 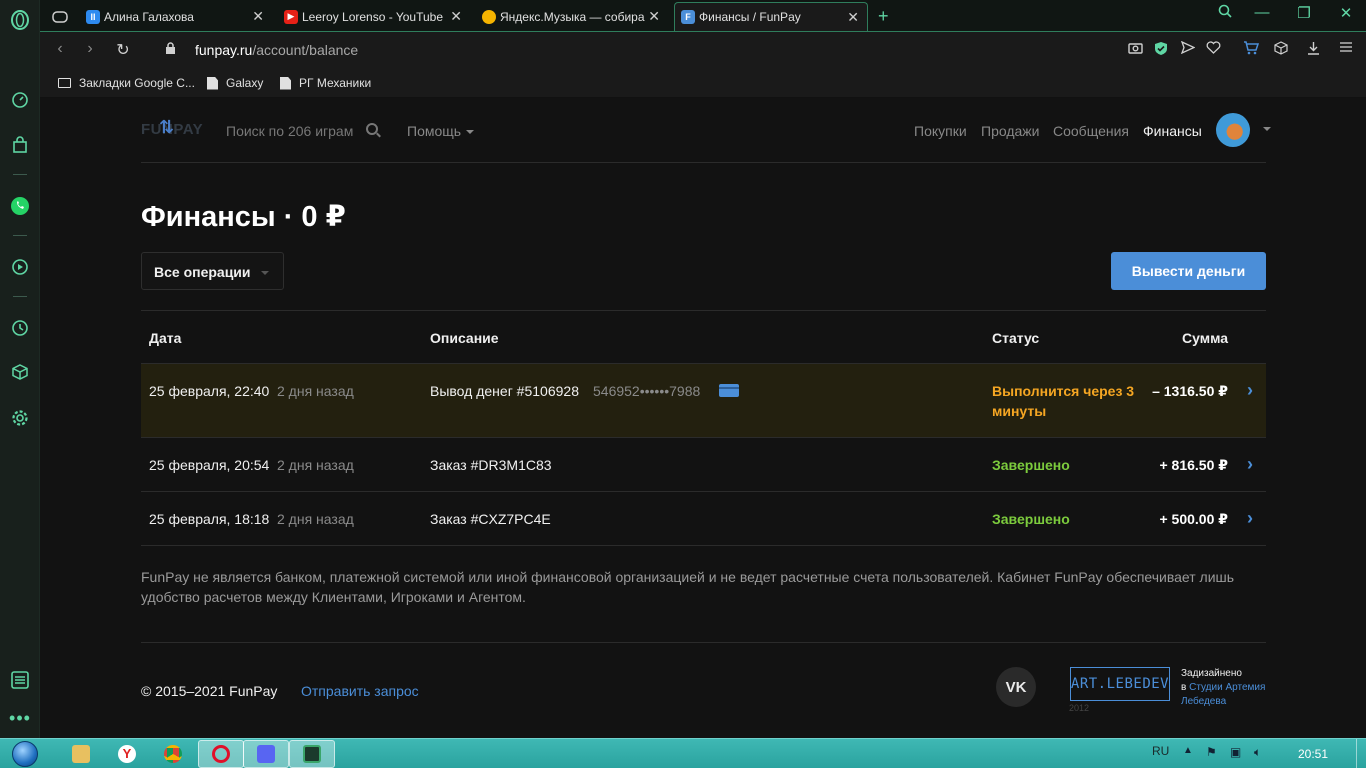 I want to click on minimize-icon: —, so click(x=1262, y=12).